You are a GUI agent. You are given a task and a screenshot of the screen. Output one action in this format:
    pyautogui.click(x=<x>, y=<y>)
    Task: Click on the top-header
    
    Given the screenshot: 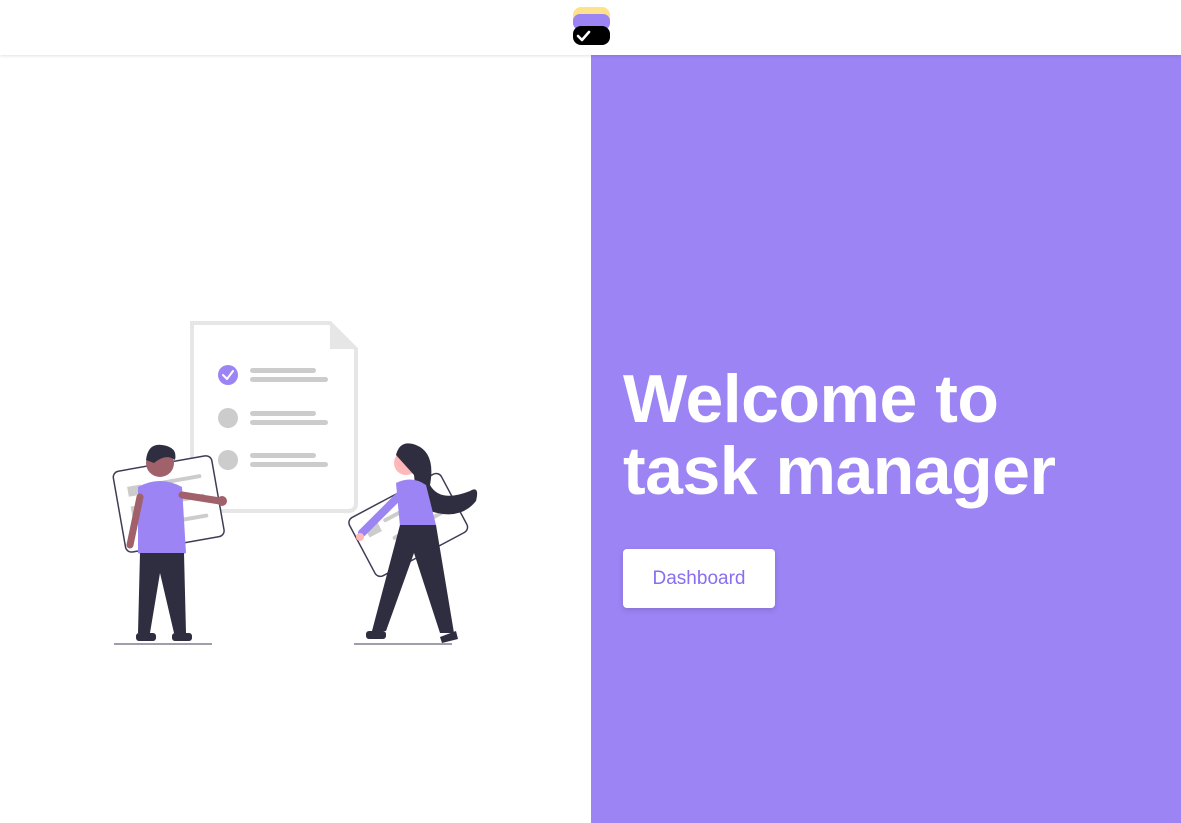 What is the action you would take?
    pyautogui.click(x=590, y=27)
    